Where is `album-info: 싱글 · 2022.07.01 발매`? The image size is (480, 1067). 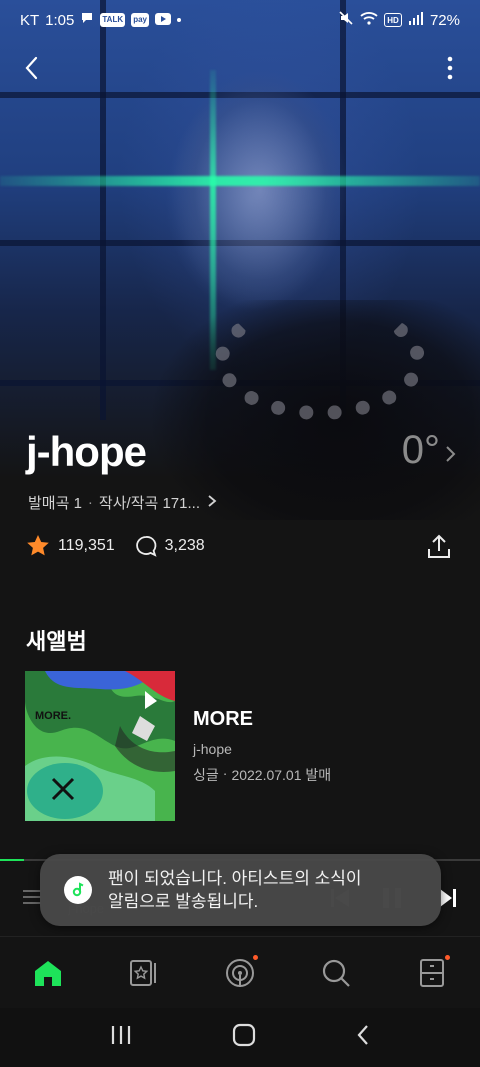 album-info: 싱글 · 2022.07.01 발매 is located at coordinates (262, 775).